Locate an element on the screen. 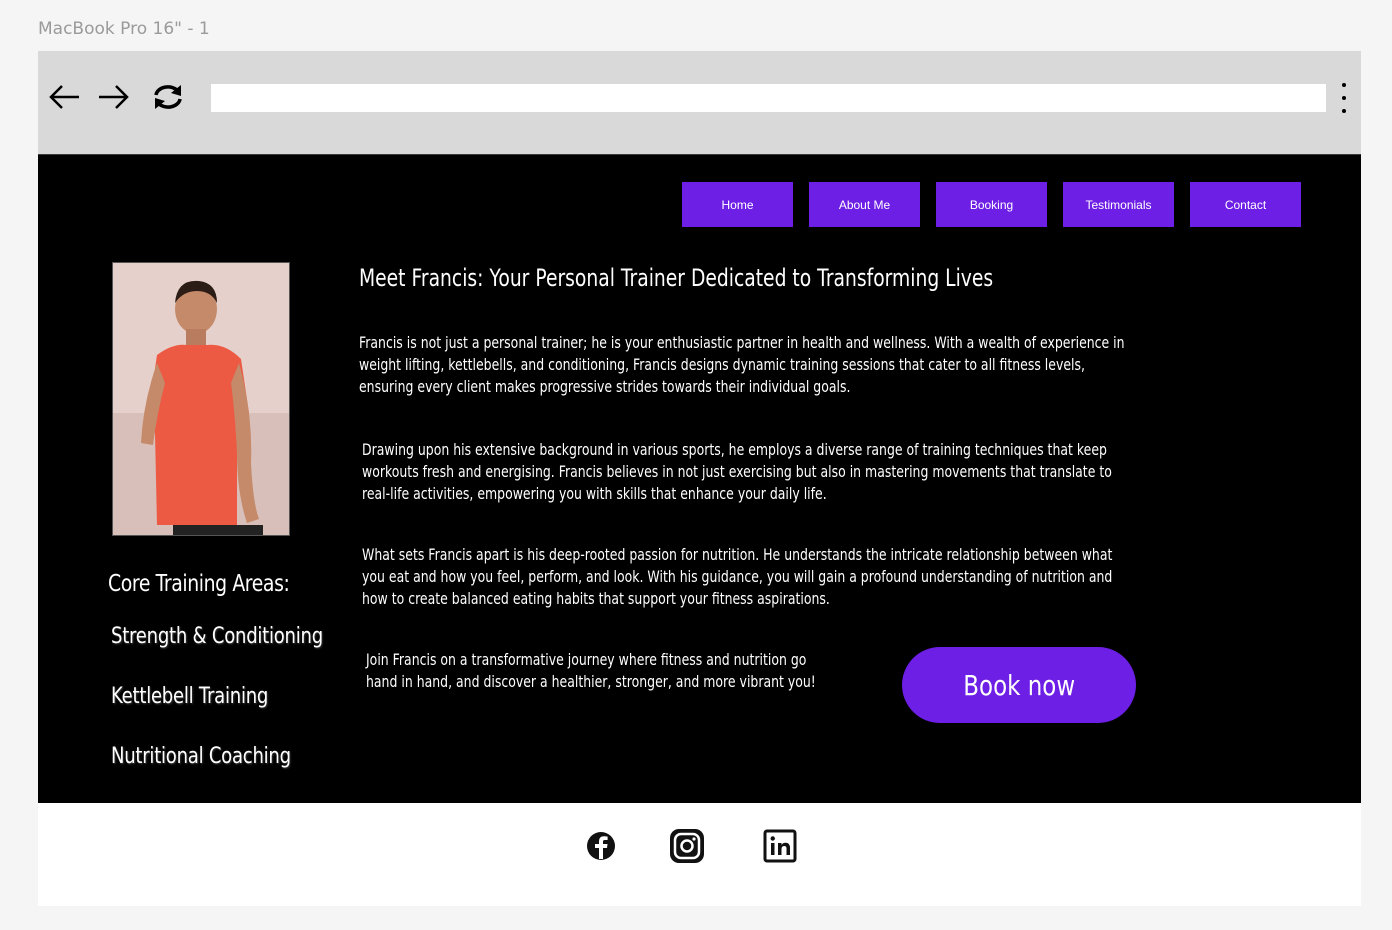  footer is located at coordinates (699, 854).